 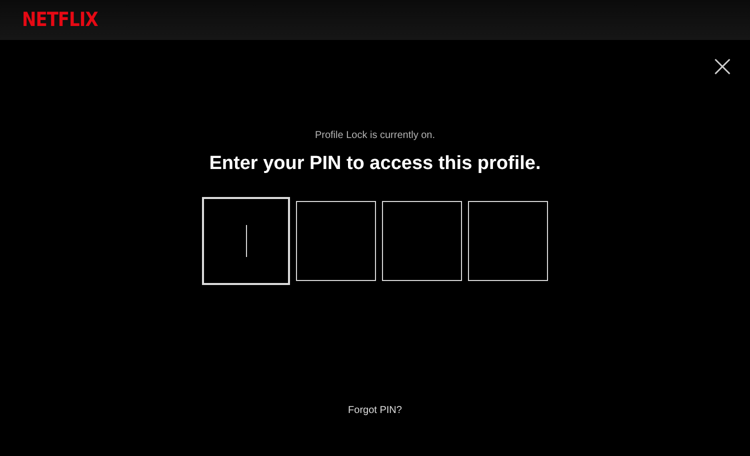 What do you see at coordinates (375, 164) in the screenshot?
I see `dialog-title: Enter your PIN to access this profile.` at bounding box center [375, 164].